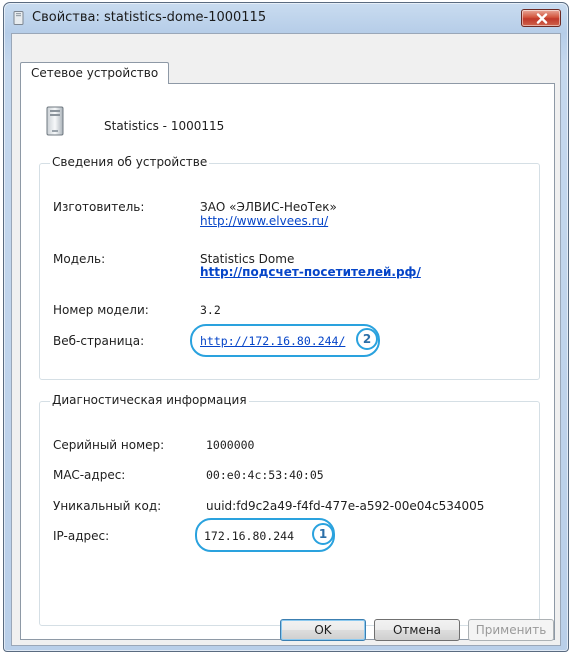  What do you see at coordinates (79, 259) in the screenshot?
I see `model-label: Модель:` at bounding box center [79, 259].